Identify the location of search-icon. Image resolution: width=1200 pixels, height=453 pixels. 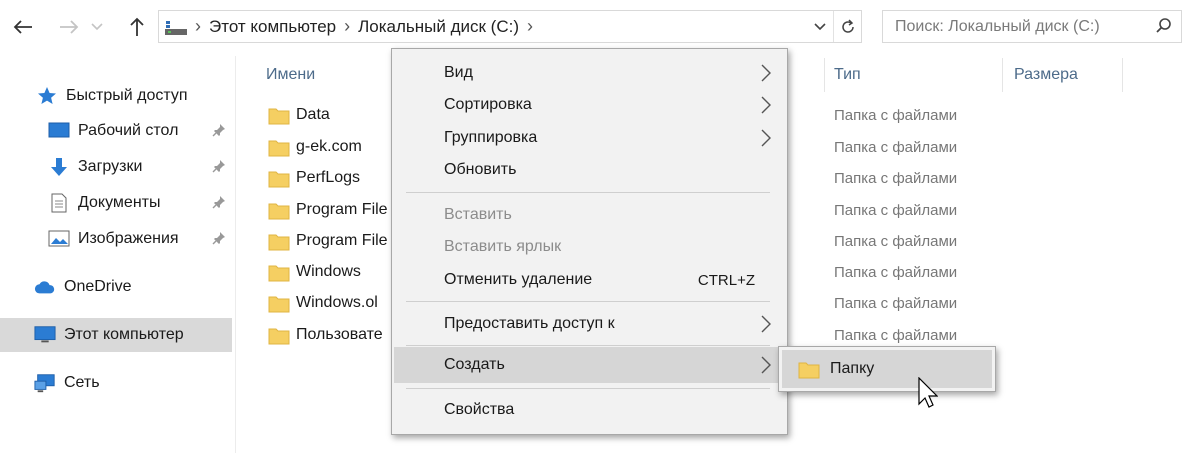
(1164, 28).